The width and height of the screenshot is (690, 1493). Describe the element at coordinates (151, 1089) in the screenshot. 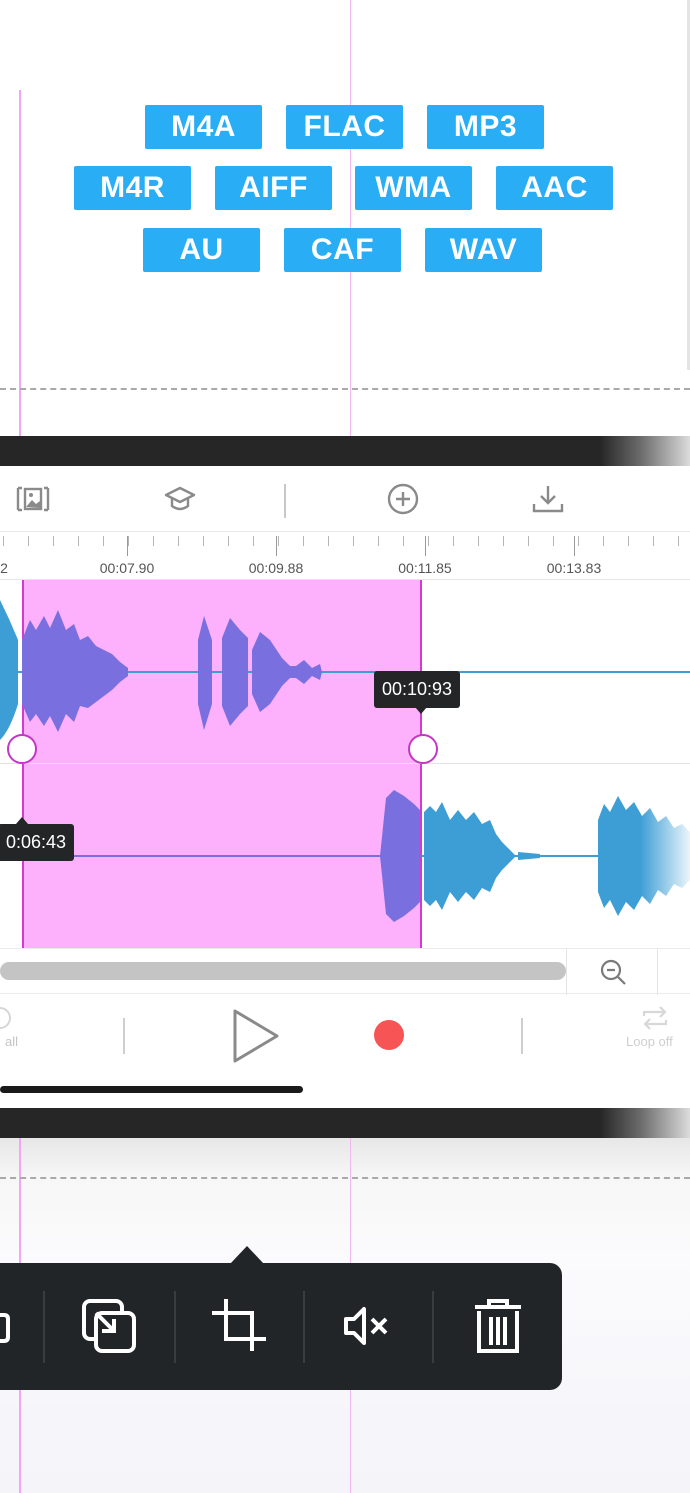

I see `home-indicator` at that location.